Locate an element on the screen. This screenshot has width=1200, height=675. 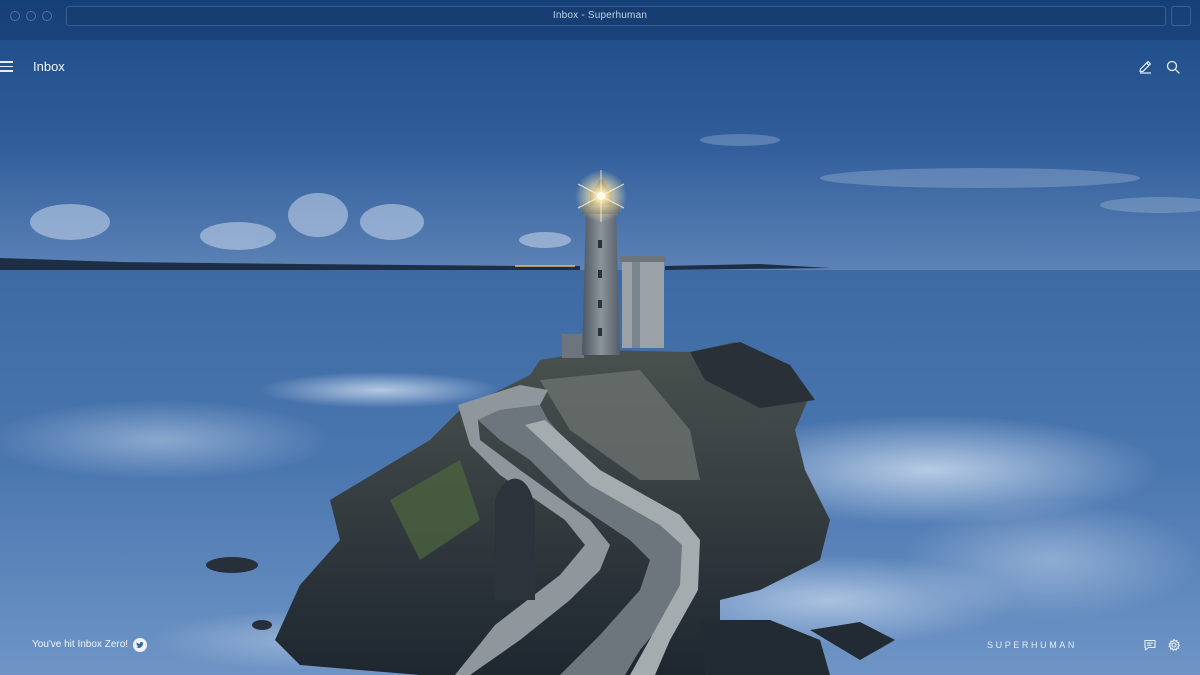
titlebar-extra-button is located at coordinates (1181, 16).